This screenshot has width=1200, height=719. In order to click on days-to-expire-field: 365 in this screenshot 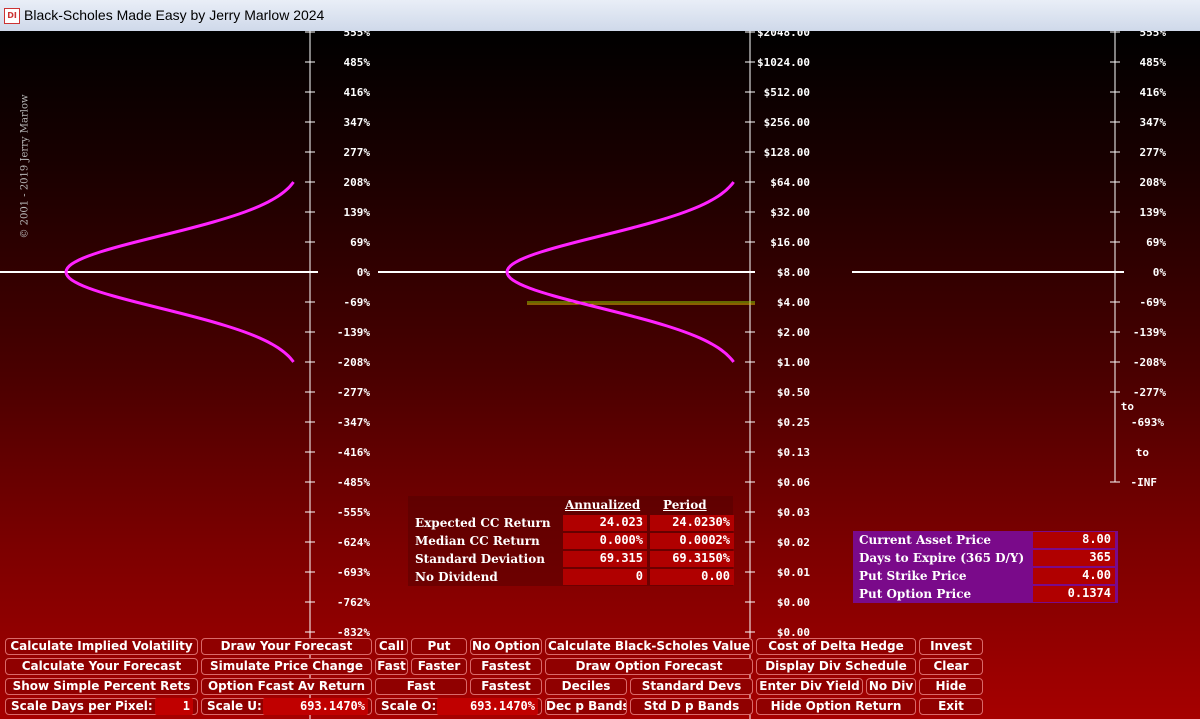, I will do `click(1074, 558)`.